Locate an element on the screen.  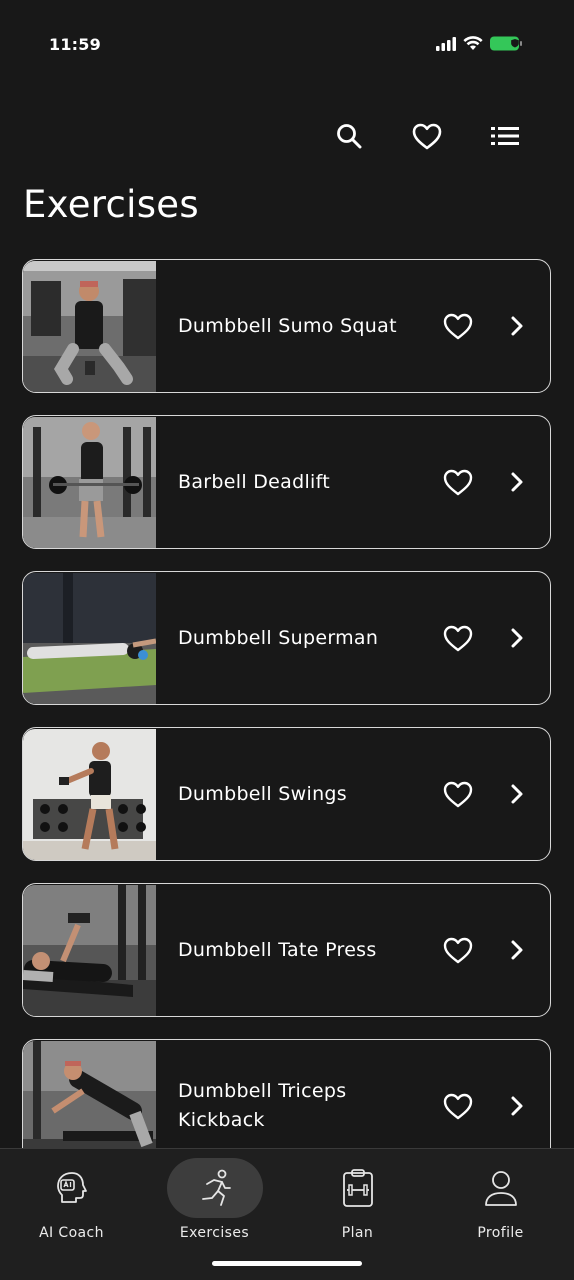
clipboard-dumbbell-icon is located at coordinates (357, 1188).